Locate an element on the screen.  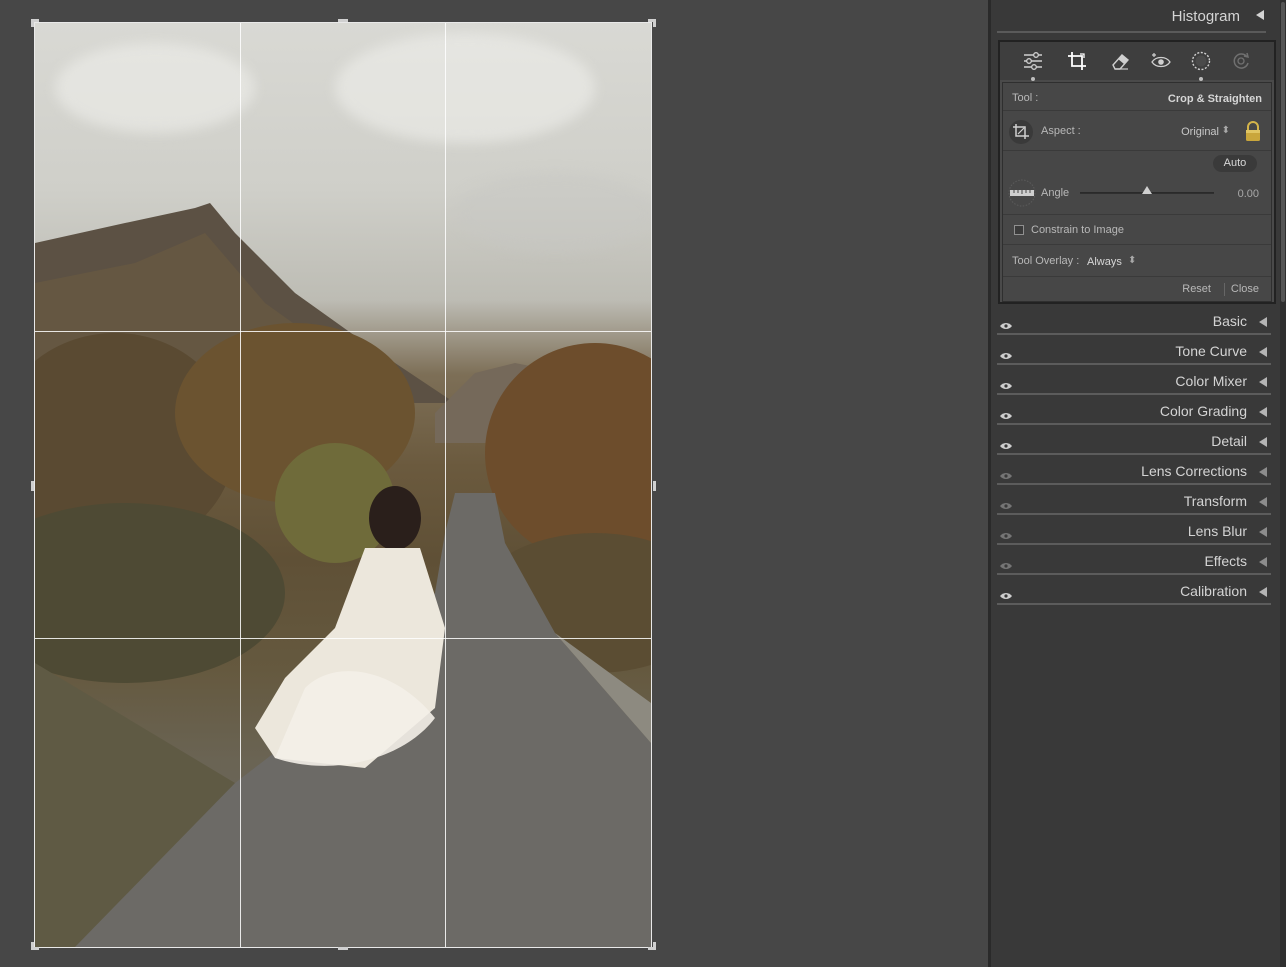
section-title: Tone Curve is located at coordinates (1211, 351).